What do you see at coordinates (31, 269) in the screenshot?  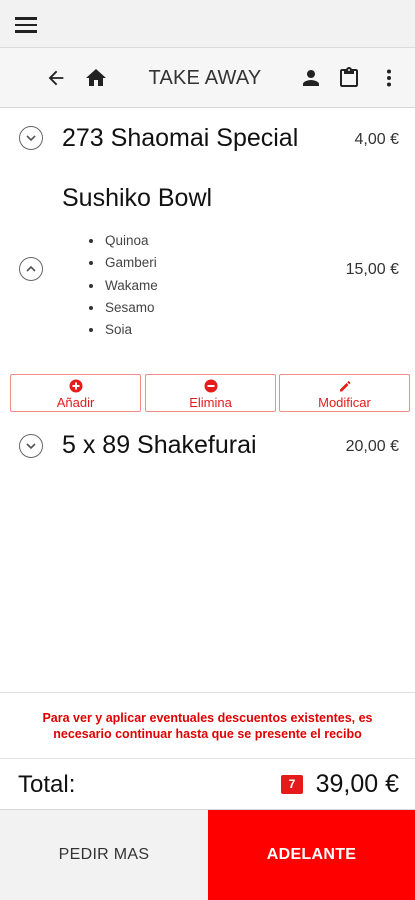 I see `collapse-chevron-icon` at bounding box center [31, 269].